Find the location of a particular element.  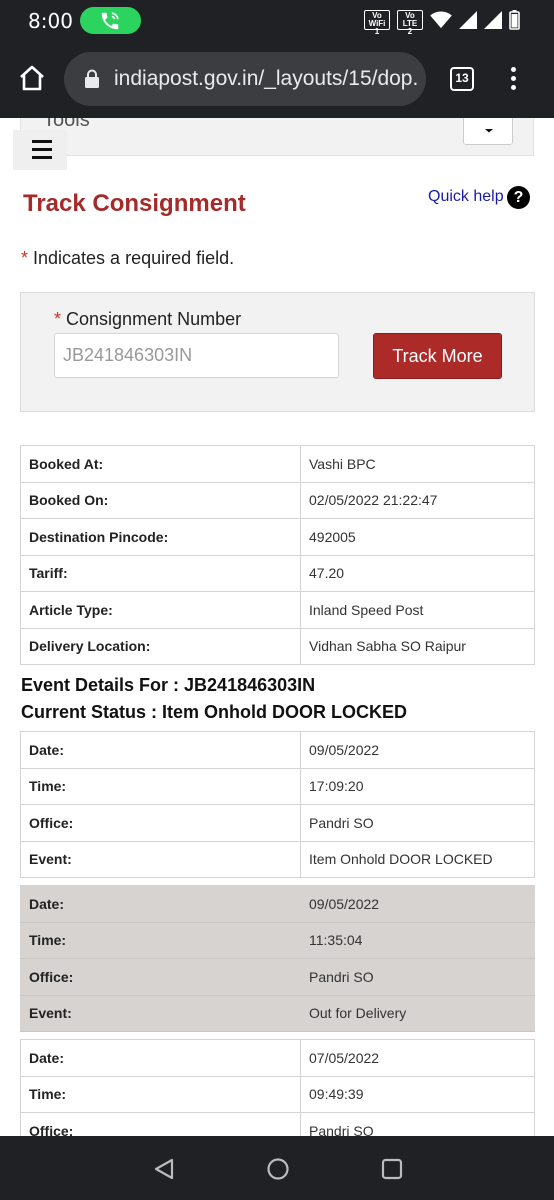

event-details-heading: Event Details For : JB241846303IN is located at coordinates (168, 685).